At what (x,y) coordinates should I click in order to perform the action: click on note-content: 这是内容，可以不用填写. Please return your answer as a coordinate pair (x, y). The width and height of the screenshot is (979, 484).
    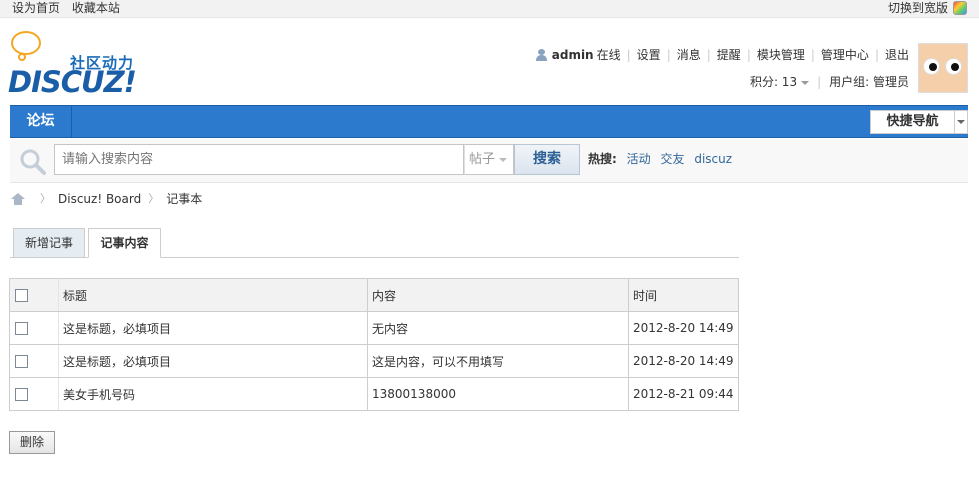
    Looking at the image, I should click on (498, 361).